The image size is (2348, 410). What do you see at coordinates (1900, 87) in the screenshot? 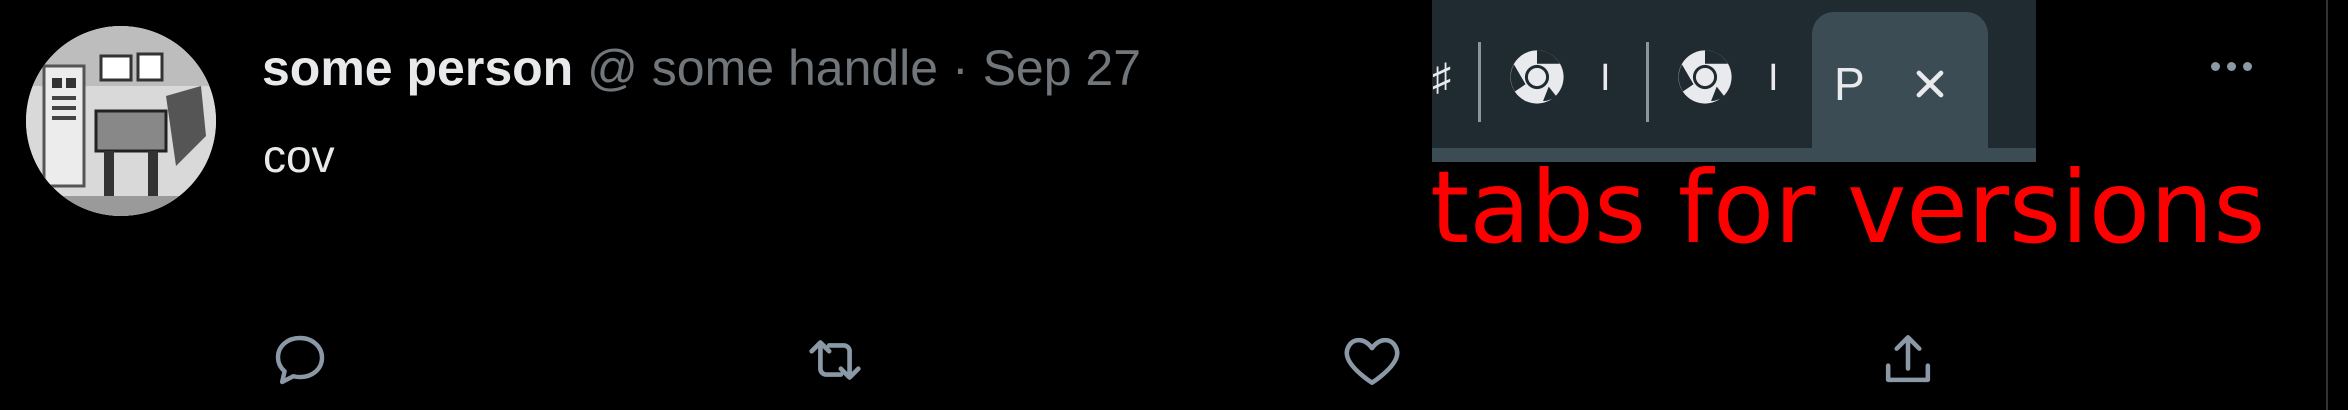
I see `active-tab: P` at bounding box center [1900, 87].